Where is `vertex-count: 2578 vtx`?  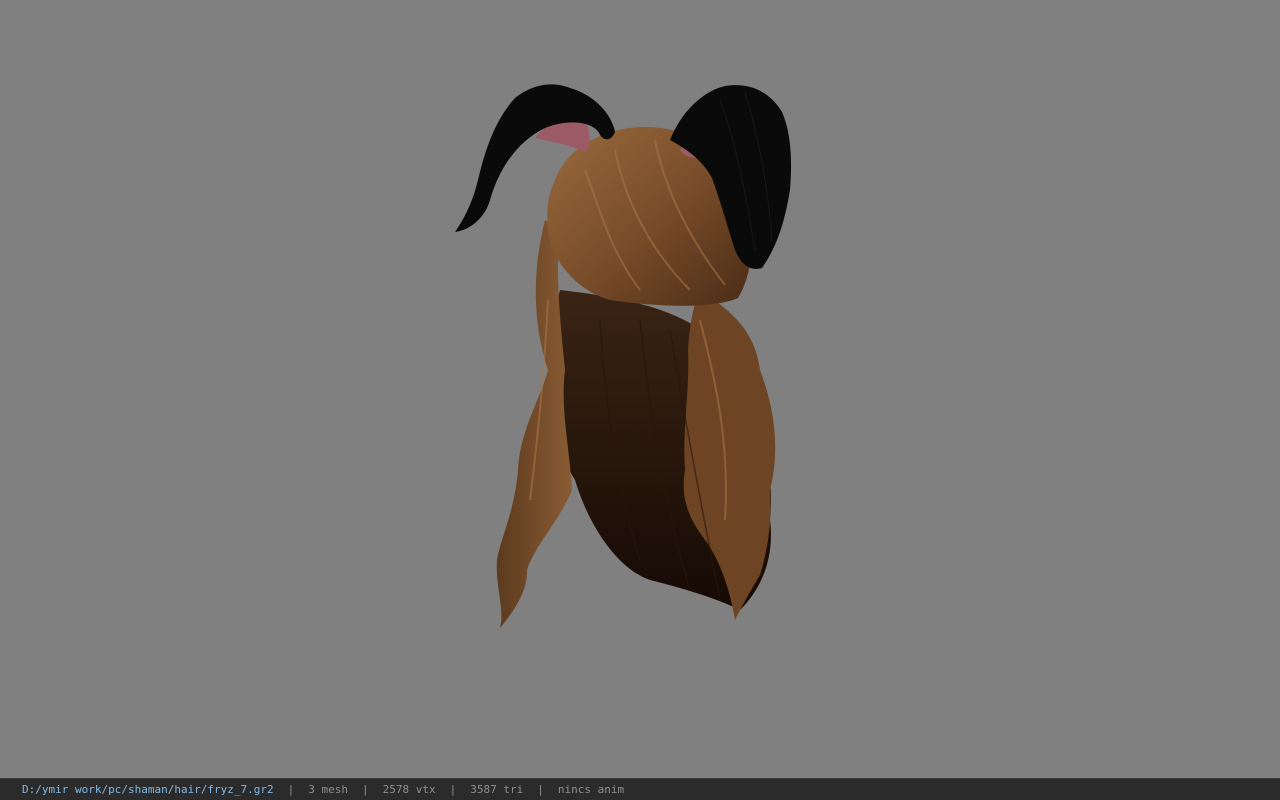
vertex-count: 2578 vtx is located at coordinates (409, 789).